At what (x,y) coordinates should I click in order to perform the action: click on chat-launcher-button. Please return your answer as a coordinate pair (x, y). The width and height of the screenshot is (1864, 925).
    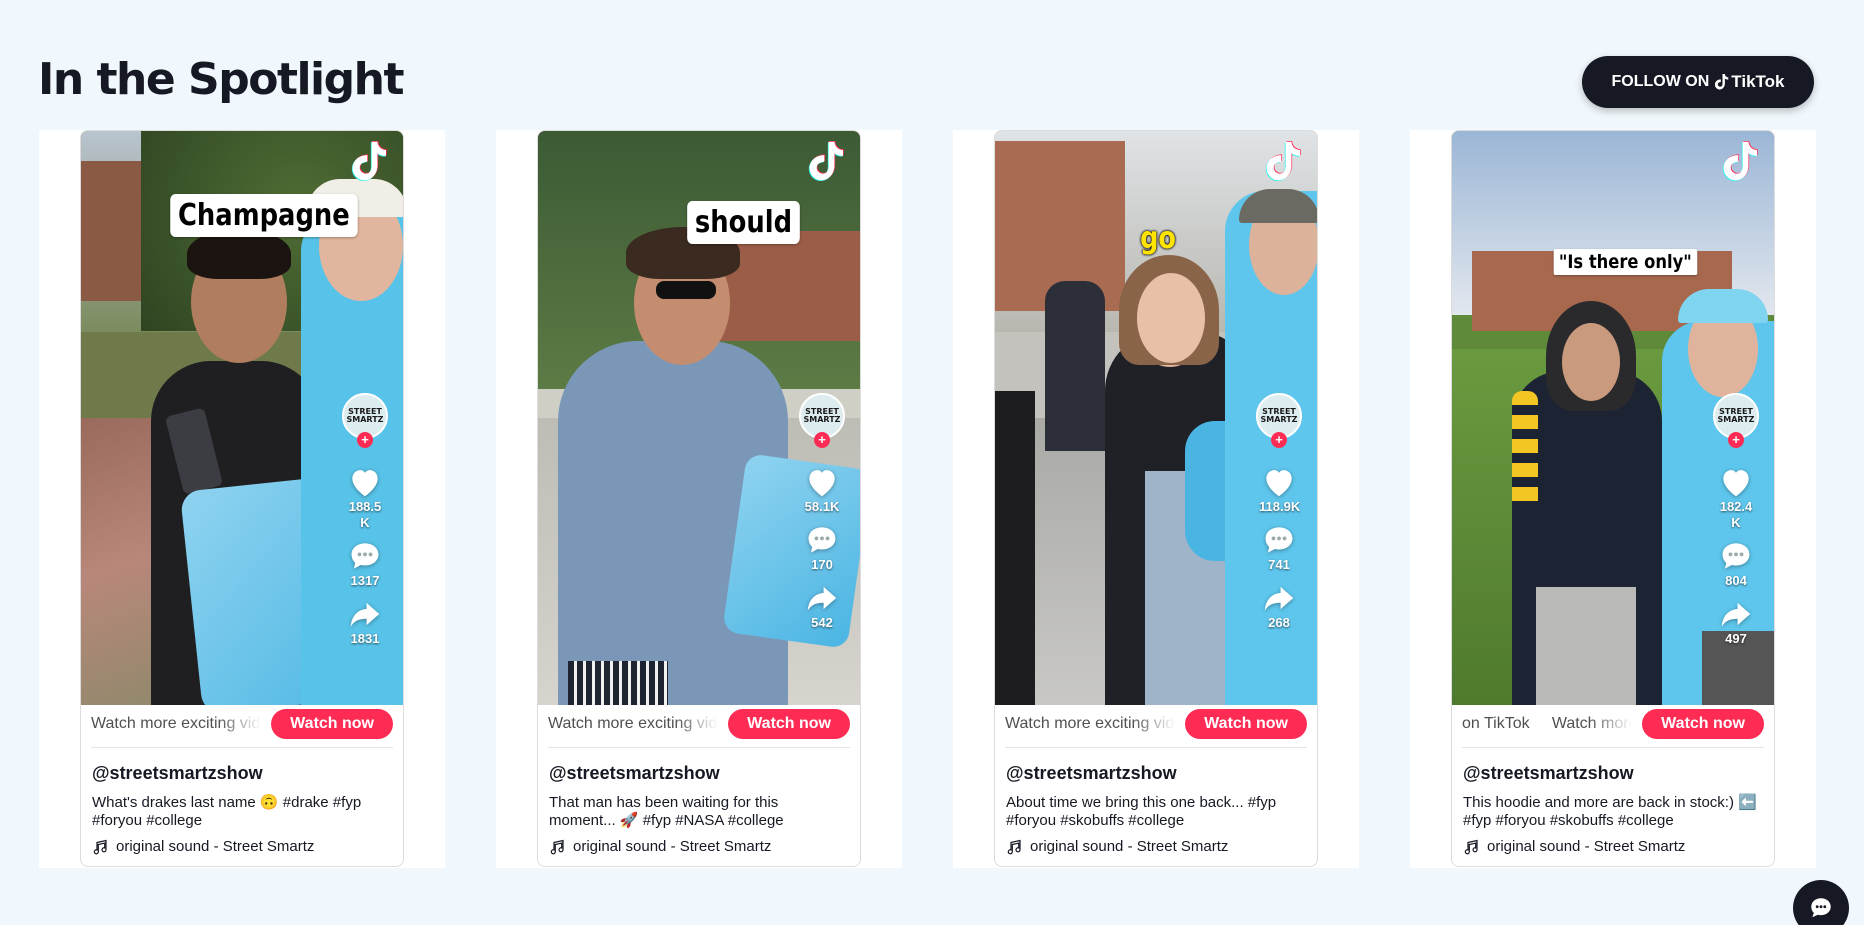
    Looking at the image, I should click on (1821, 902).